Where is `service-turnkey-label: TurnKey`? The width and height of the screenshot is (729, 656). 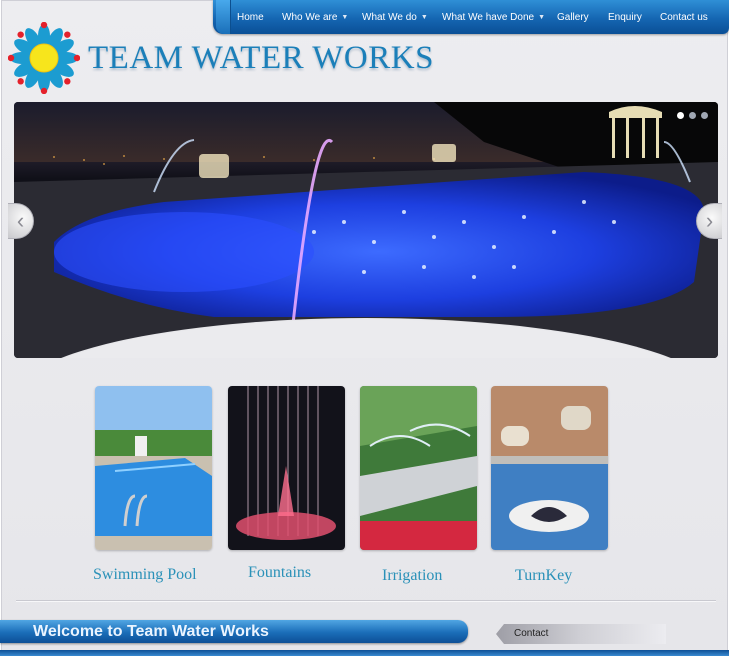 service-turnkey-label: TurnKey is located at coordinates (543, 576).